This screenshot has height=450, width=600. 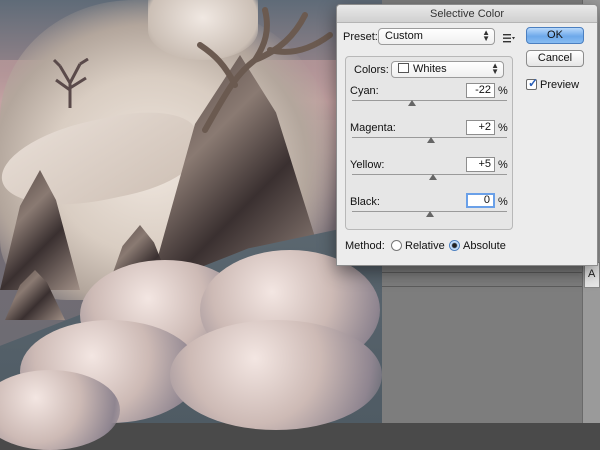 What do you see at coordinates (480, 127) in the screenshot?
I see `magenta-value-input: +2` at bounding box center [480, 127].